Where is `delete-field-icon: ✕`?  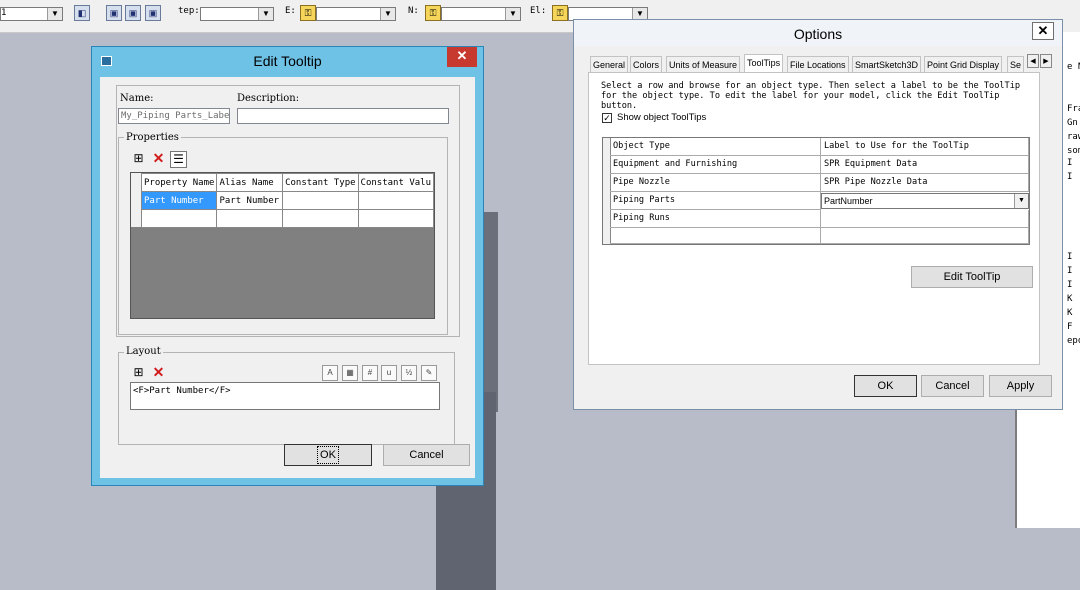 delete-field-icon: ✕ is located at coordinates (158, 373).